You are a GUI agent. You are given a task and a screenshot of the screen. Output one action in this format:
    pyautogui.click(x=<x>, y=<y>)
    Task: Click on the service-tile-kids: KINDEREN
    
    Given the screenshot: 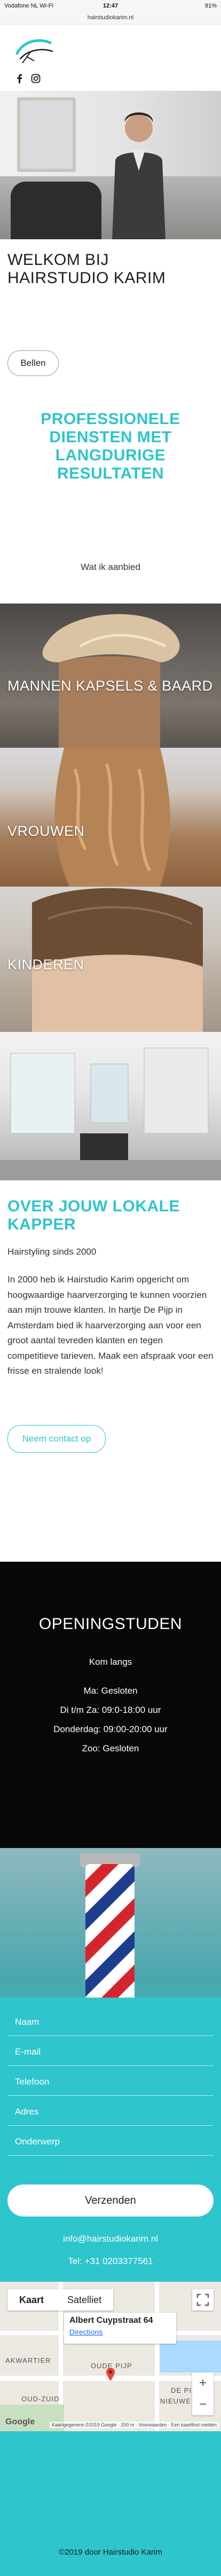 What is the action you would take?
    pyautogui.click(x=111, y=959)
    